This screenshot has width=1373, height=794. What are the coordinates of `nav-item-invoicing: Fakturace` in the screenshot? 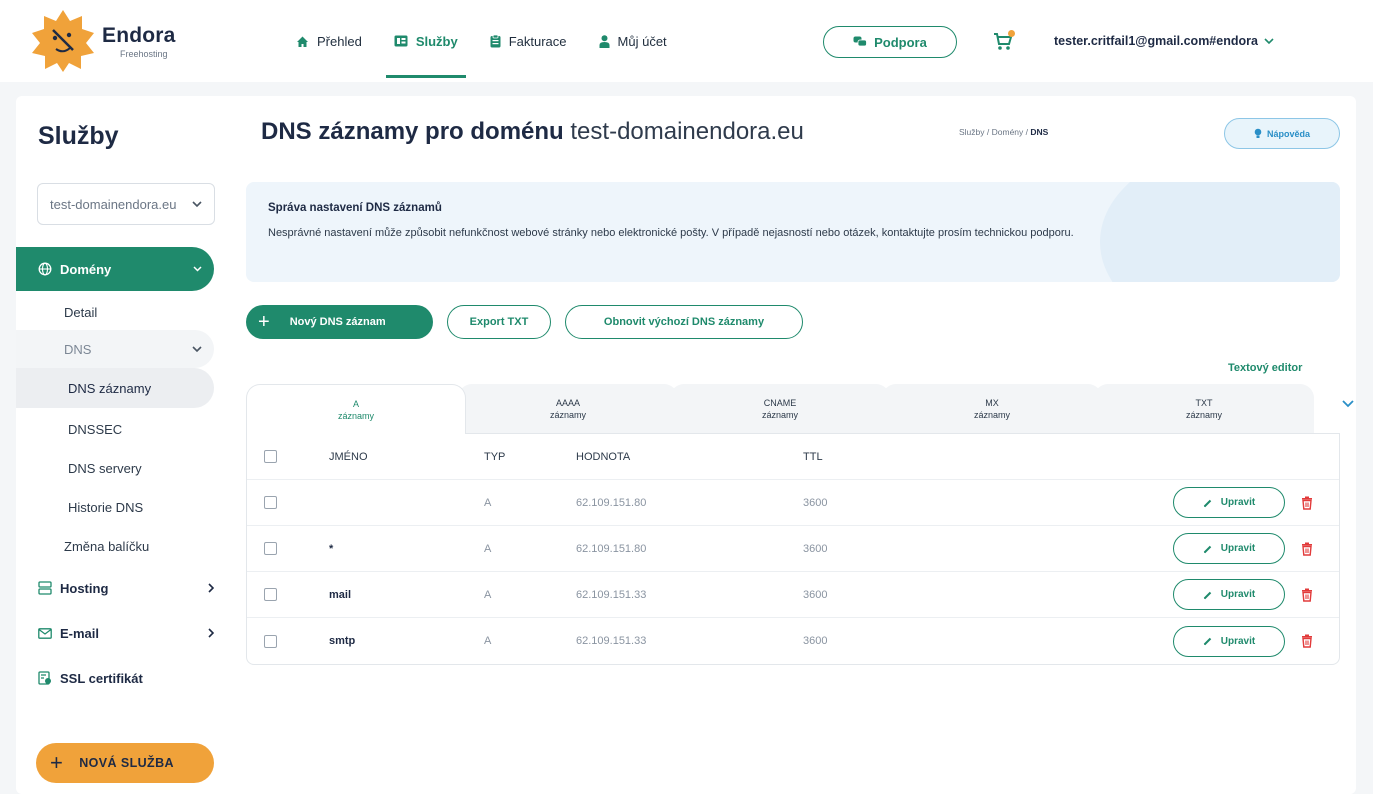 It's located at (528, 41).